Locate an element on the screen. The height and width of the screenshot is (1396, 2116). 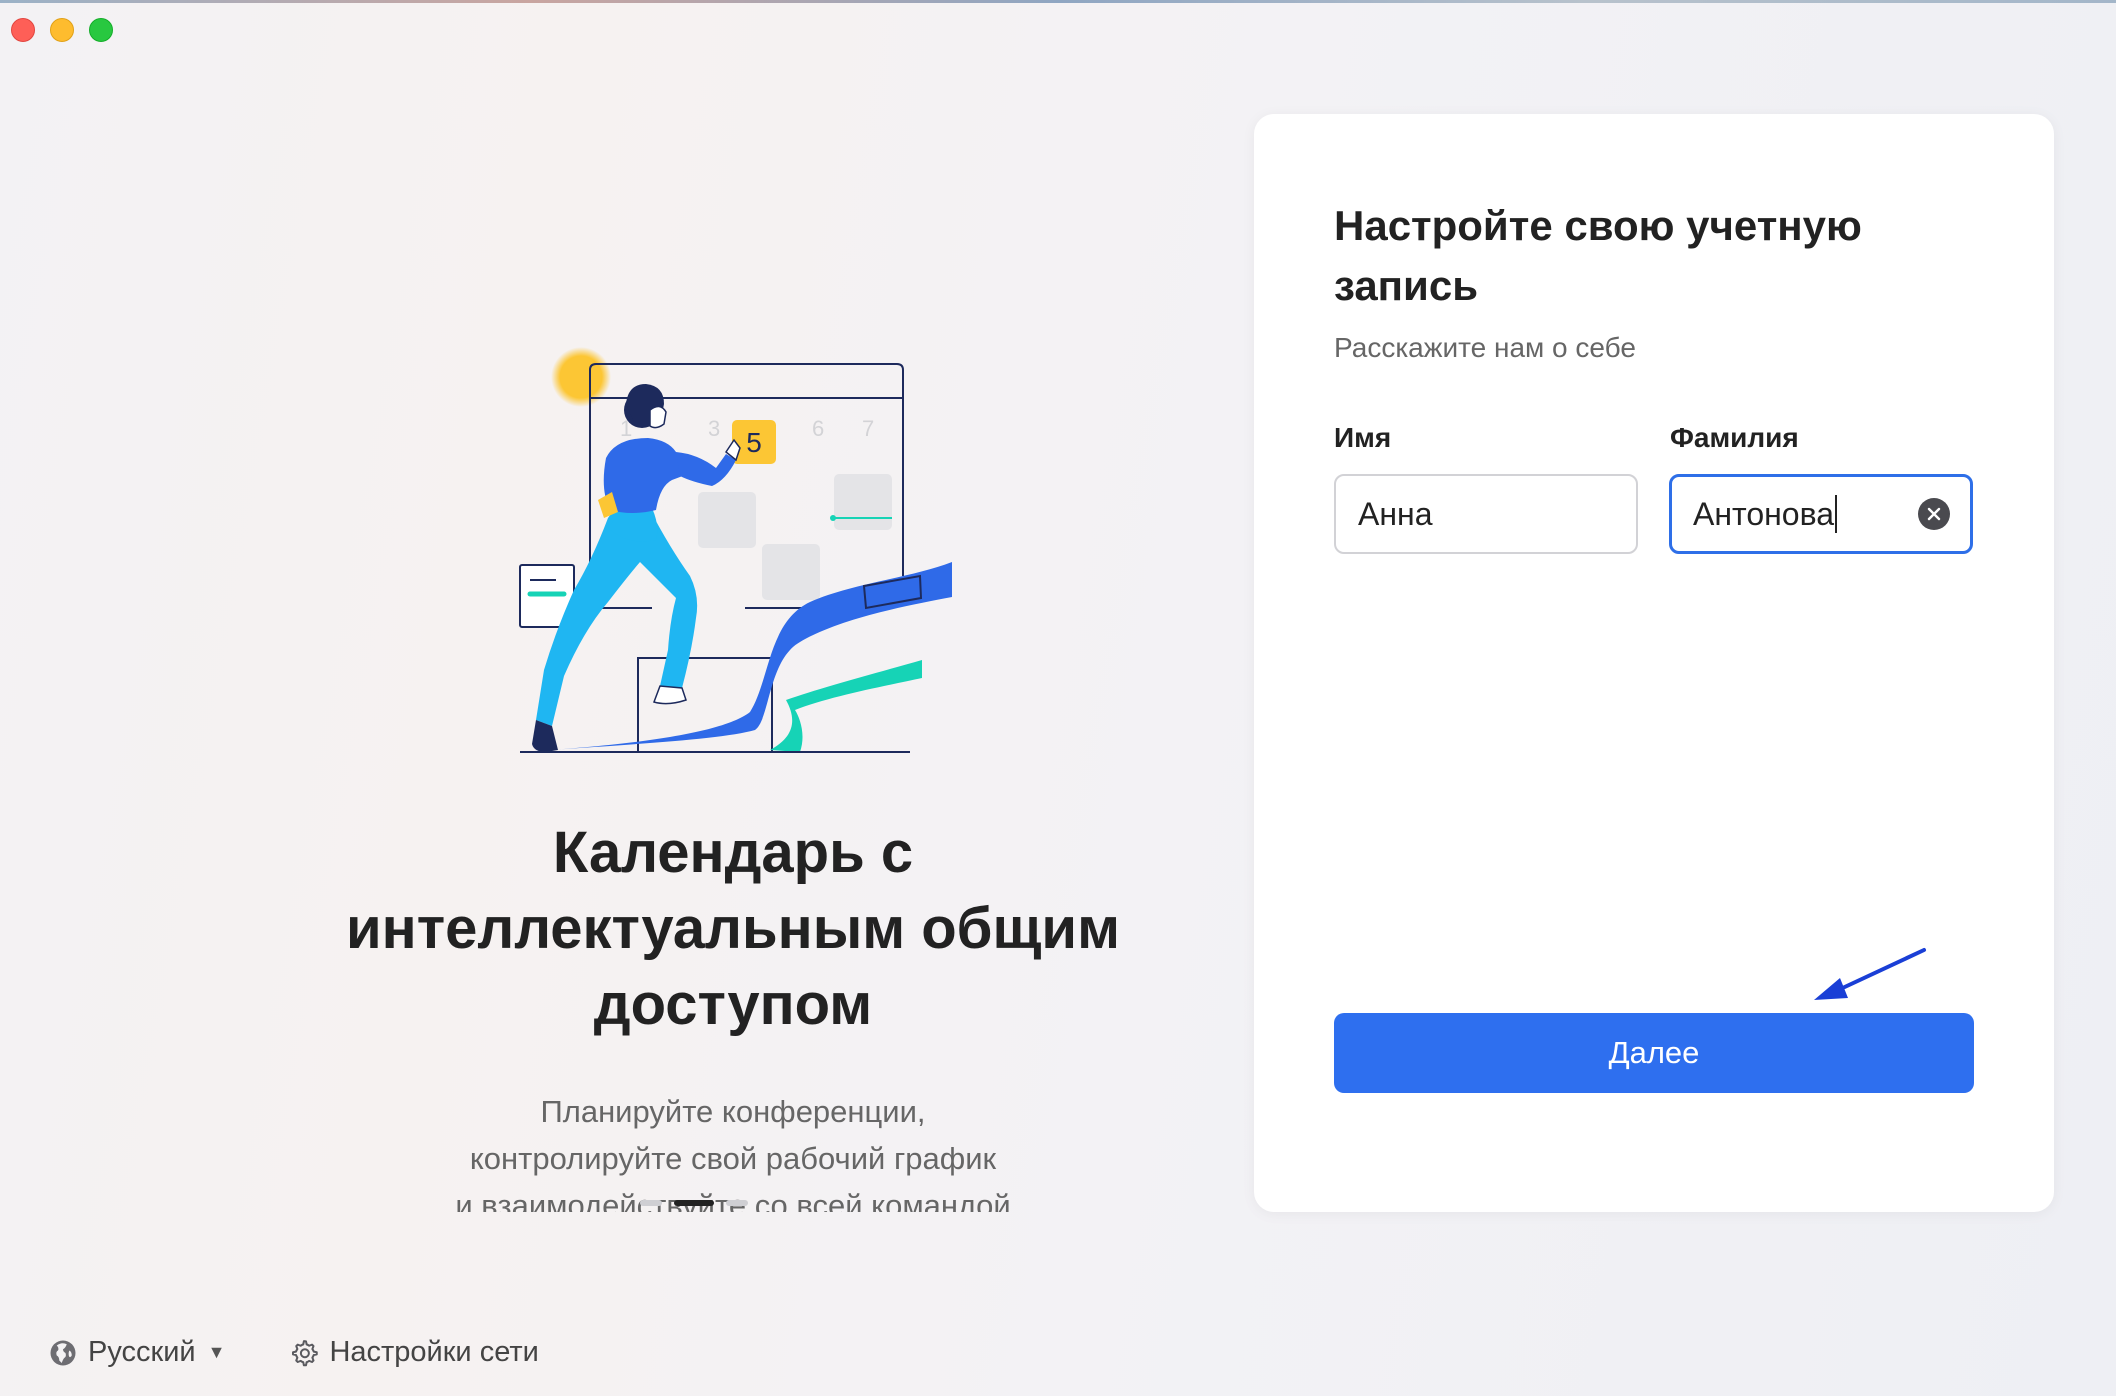
calendar-day-6: 6 is located at coordinates (818, 428).